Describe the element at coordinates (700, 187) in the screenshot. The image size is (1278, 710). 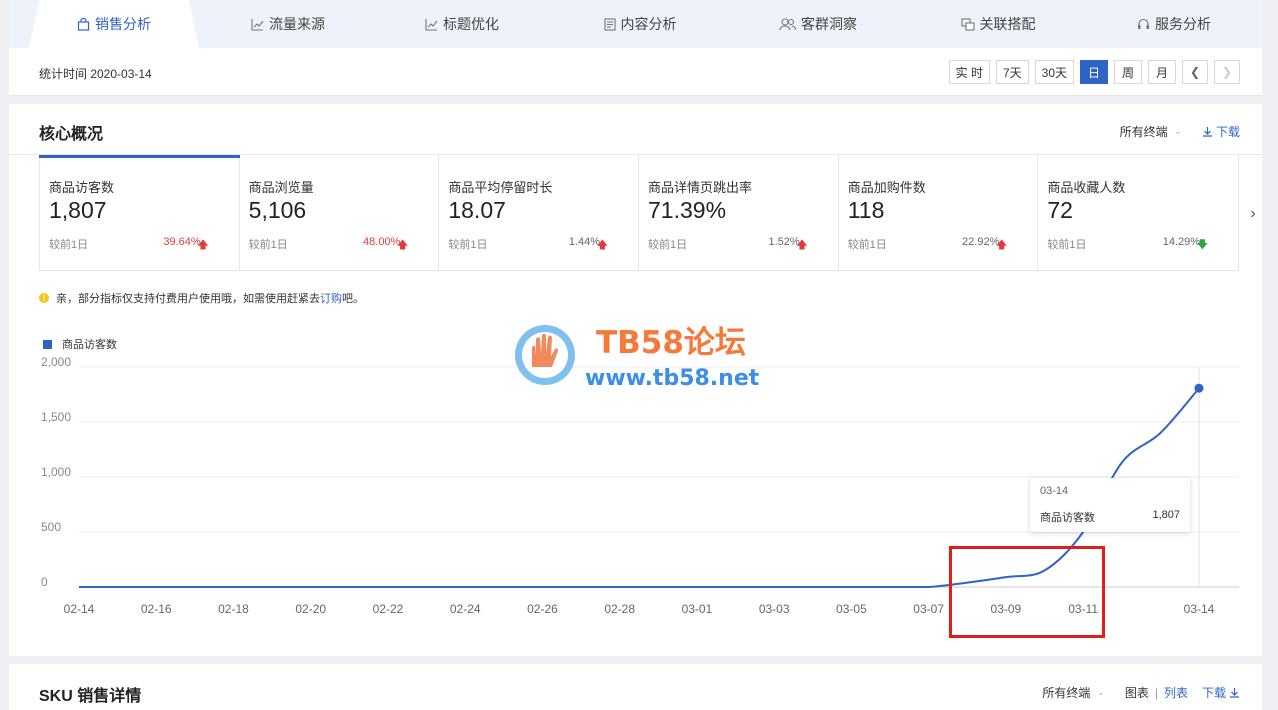
I see `metric-label: 商品详情页跳出率` at that location.